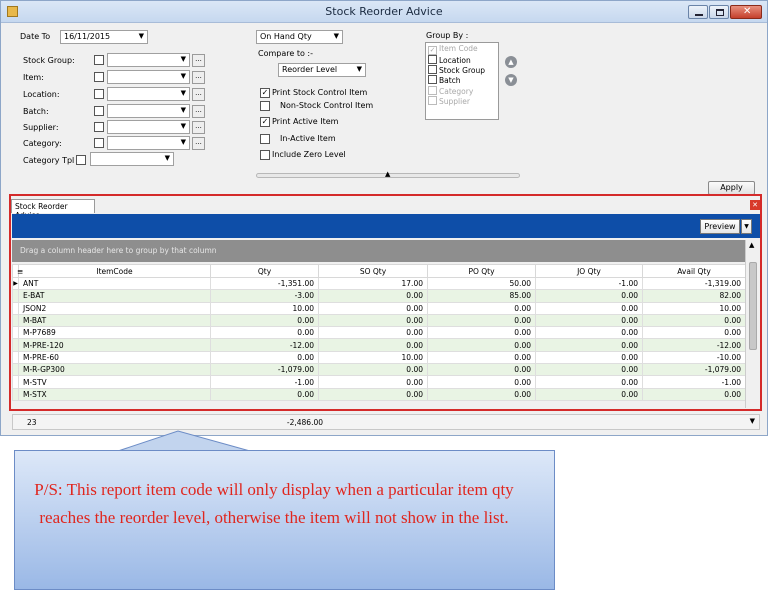  I want to click on callout-arrow, so click(184, 441).